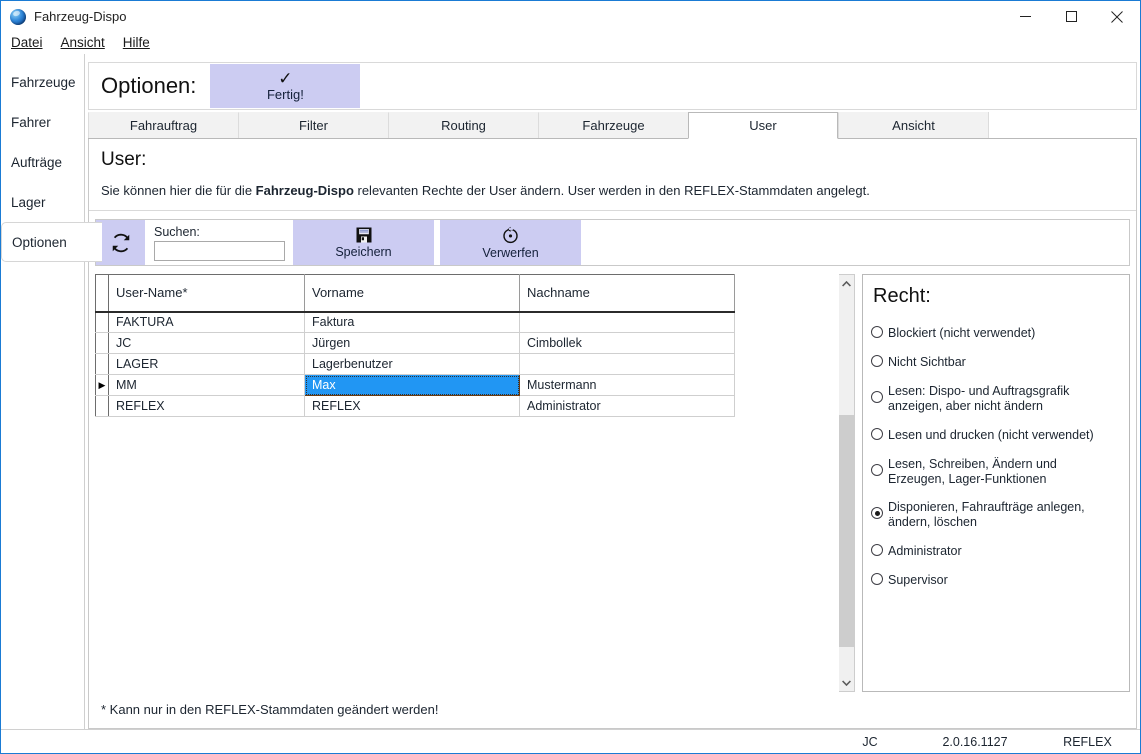  Describe the element at coordinates (627, 406) in the screenshot. I see `cell-nachname: Administrator` at that location.